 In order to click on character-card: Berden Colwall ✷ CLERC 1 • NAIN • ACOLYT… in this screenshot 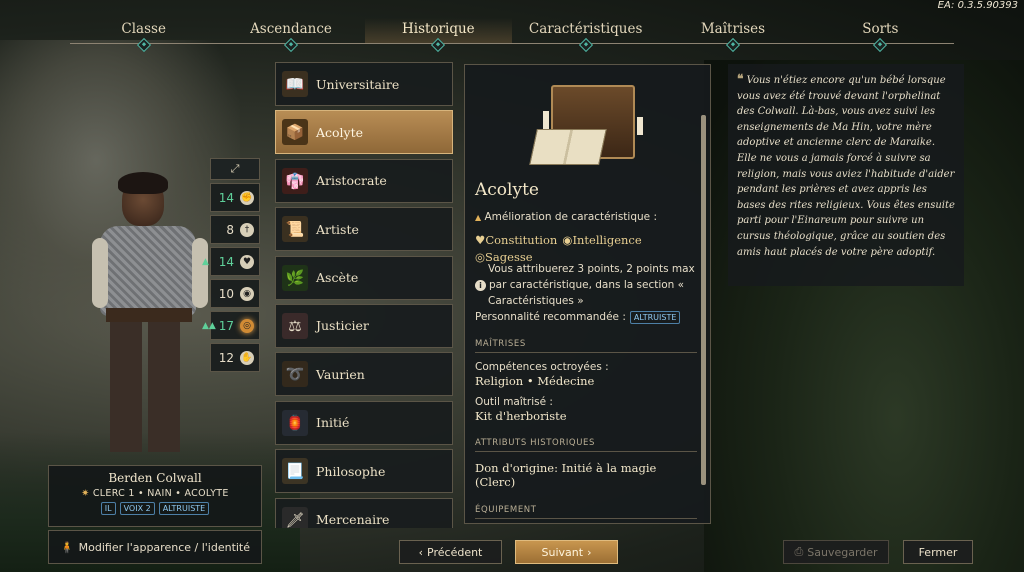, I will do `click(155, 496)`.